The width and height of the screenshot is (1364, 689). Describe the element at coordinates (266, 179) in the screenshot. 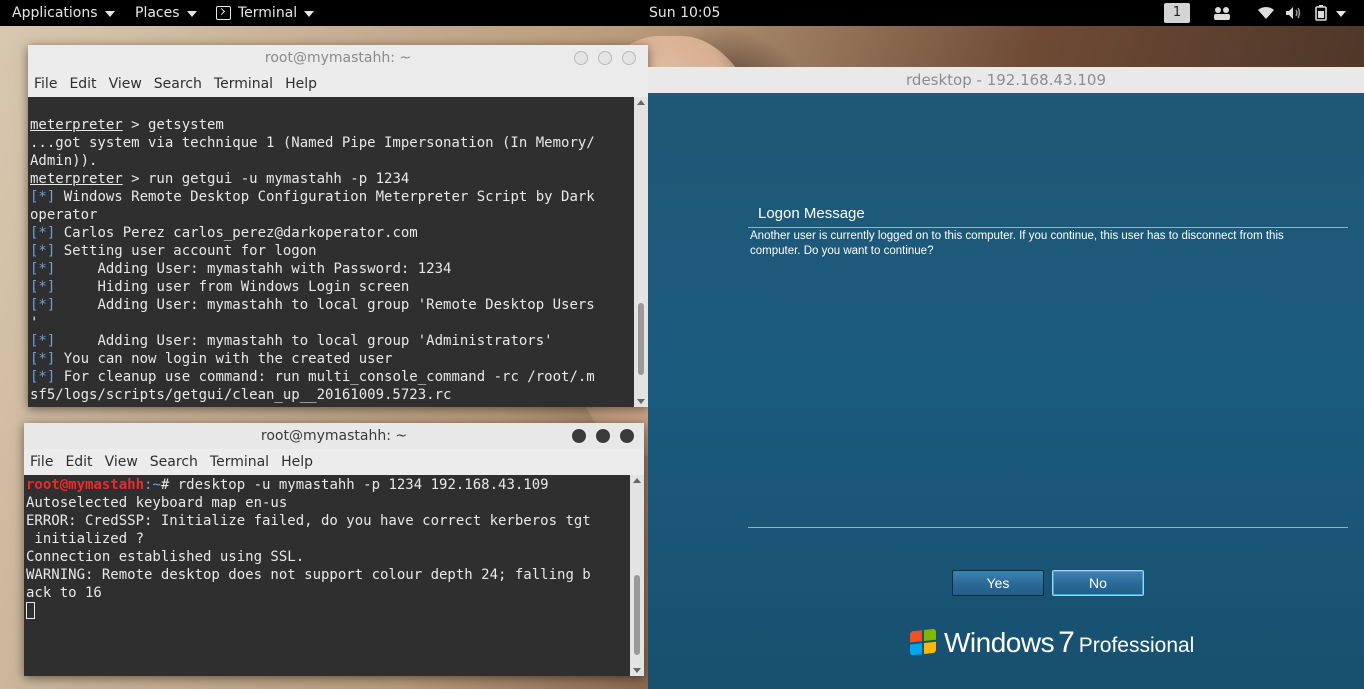

I see `line-text: > run getgui -u mymastahh -p 1234` at that location.